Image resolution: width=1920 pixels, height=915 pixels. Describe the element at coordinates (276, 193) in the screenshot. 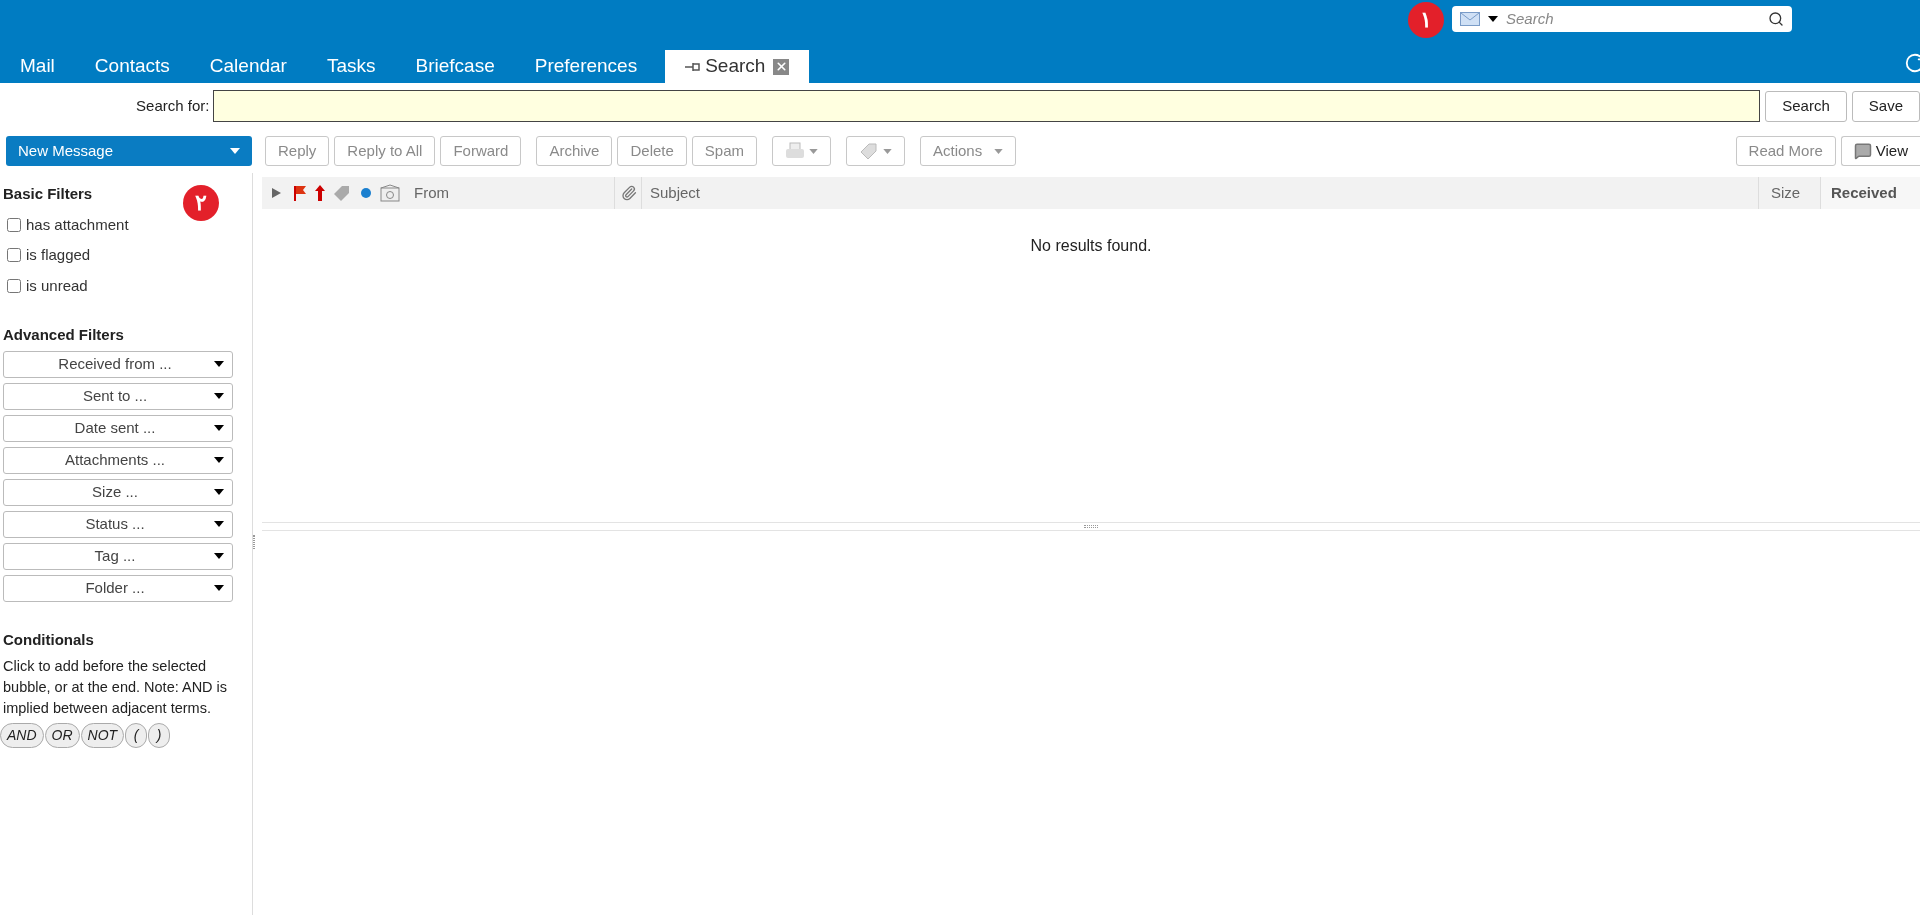

I see `expand-triangle-icon` at that location.